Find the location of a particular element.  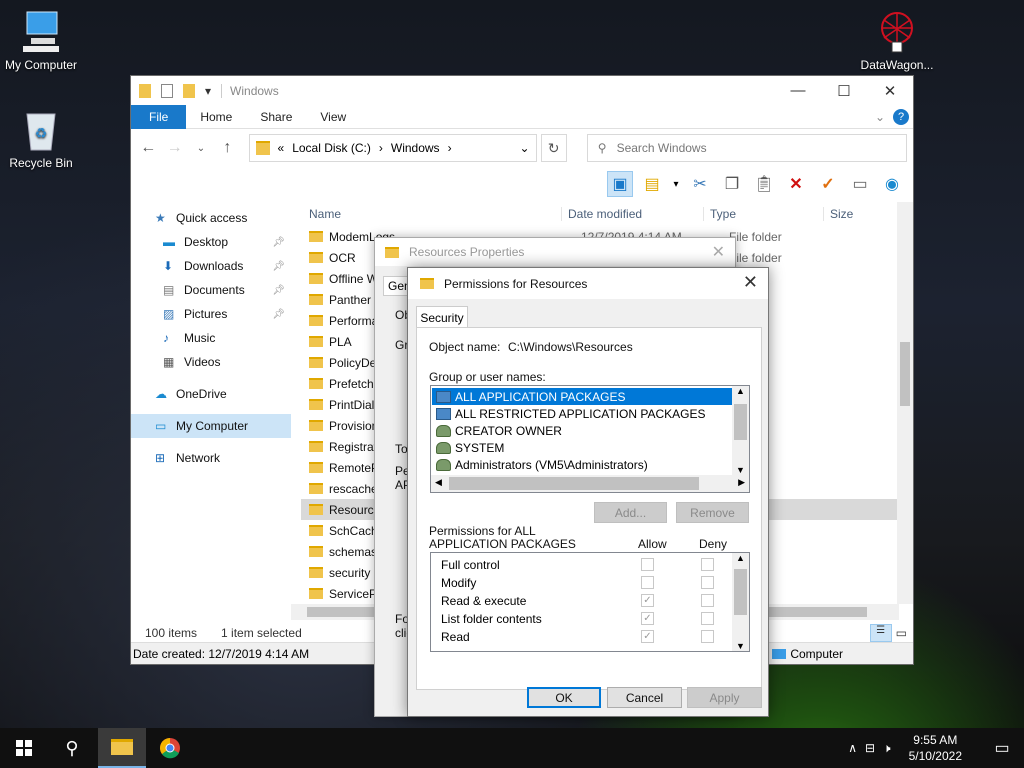

column-size: Size is located at coordinates (858, 214).